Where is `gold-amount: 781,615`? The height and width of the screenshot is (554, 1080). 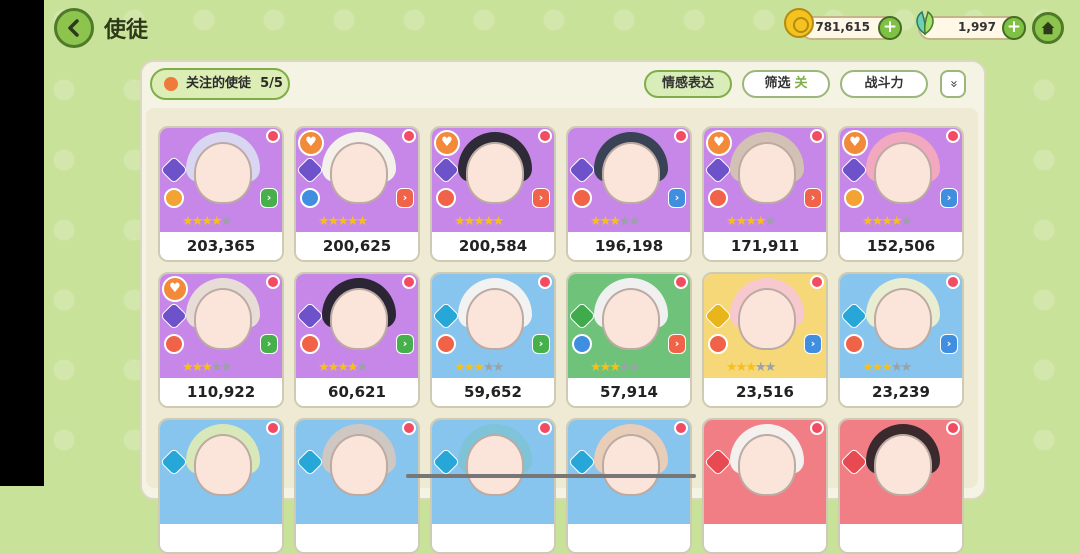
gold-amount: 781,615 is located at coordinates (842, 27).